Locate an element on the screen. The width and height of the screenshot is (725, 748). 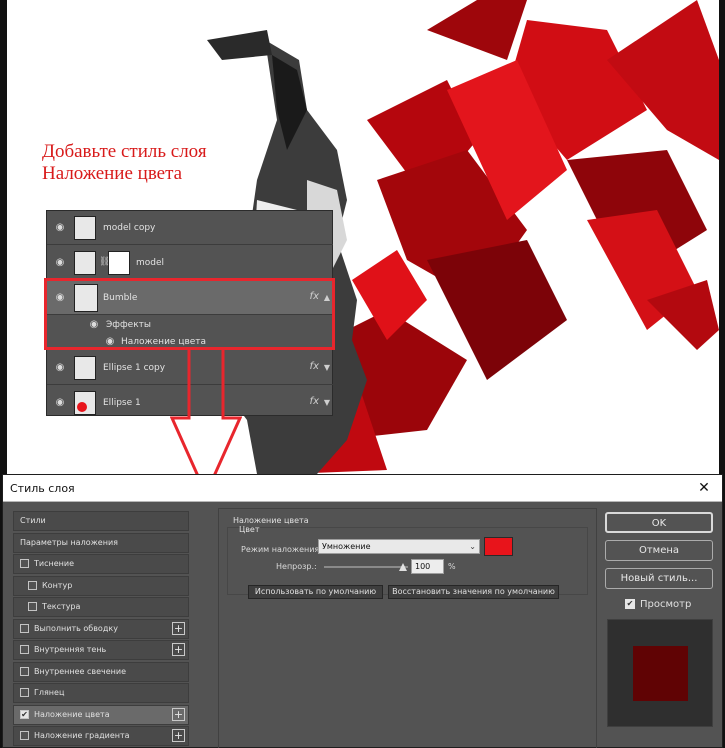
blend-mode-select: Умножение ⌄ is located at coordinates (399, 546).